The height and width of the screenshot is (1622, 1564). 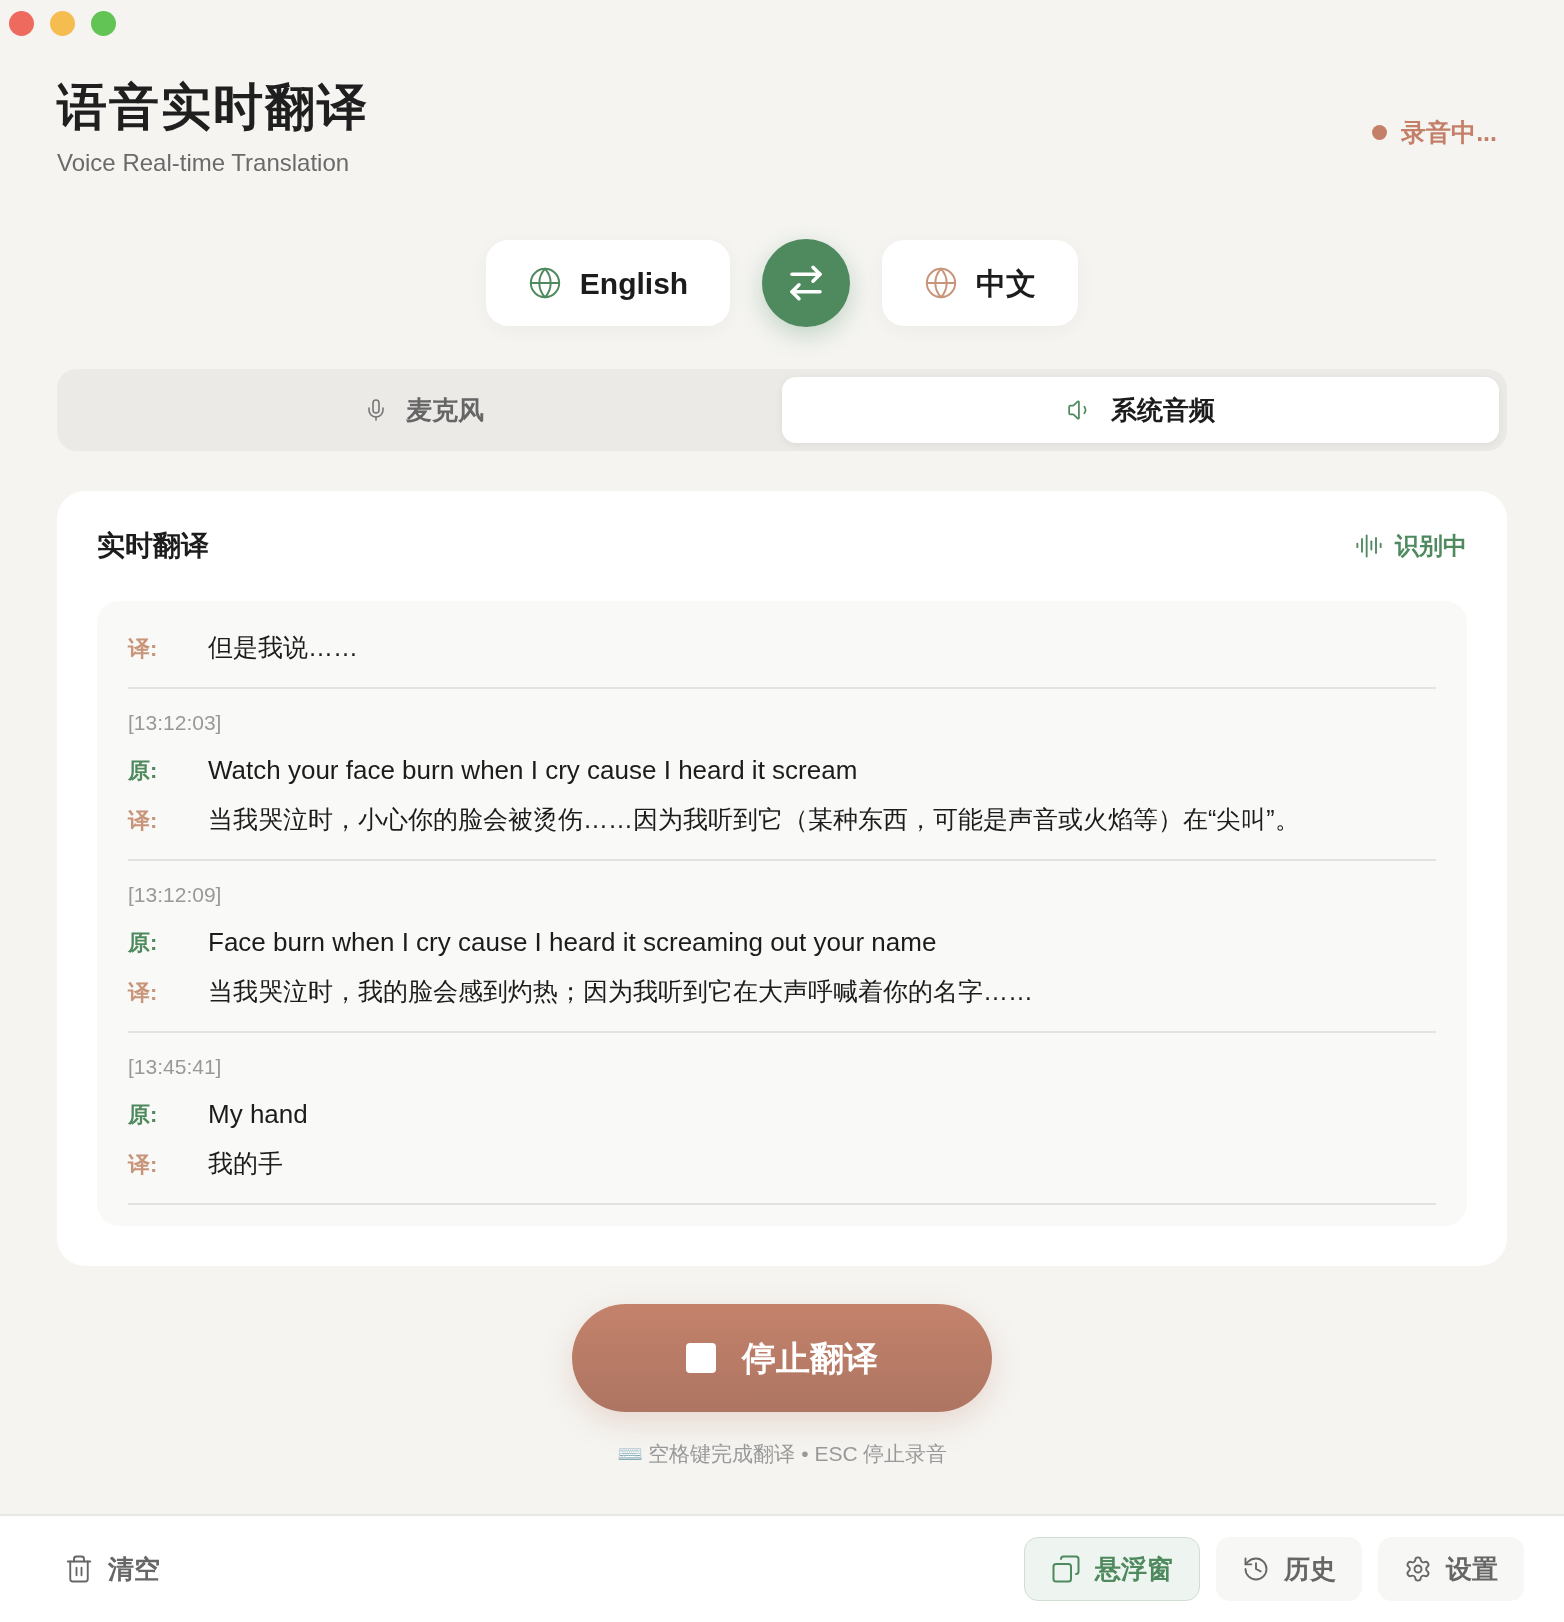 What do you see at coordinates (175, 895) in the screenshot?
I see `timestamp: [13:12:09]` at bounding box center [175, 895].